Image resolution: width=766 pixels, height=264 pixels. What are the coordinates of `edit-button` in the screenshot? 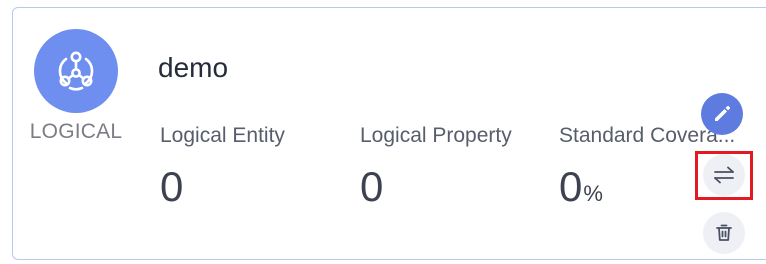 It's located at (722, 114).